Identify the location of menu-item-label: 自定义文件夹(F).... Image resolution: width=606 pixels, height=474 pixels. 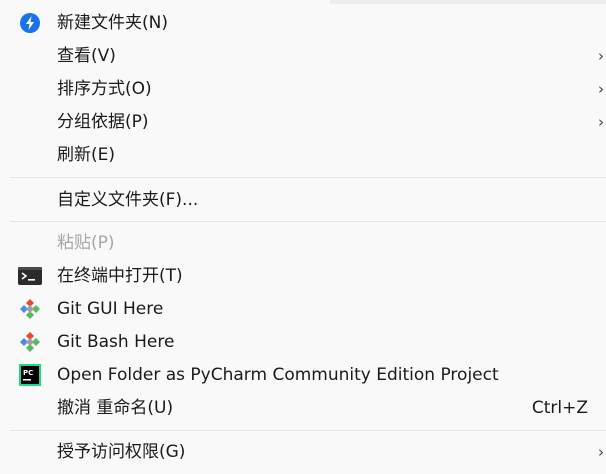
(128, 200).